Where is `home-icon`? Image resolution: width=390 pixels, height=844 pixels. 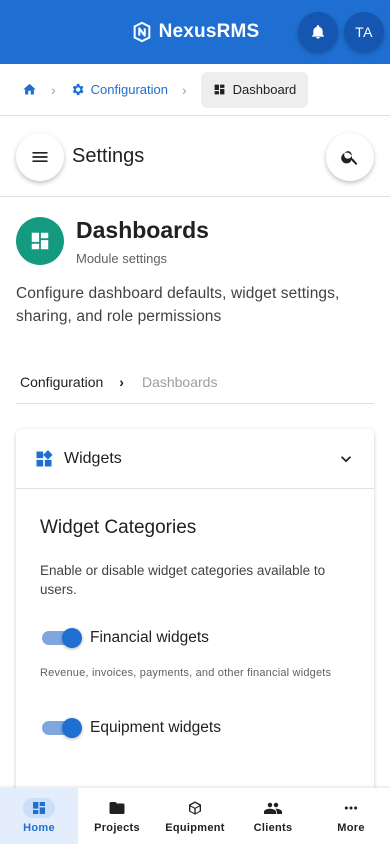
home-icon is located at coordinates (29, 89).